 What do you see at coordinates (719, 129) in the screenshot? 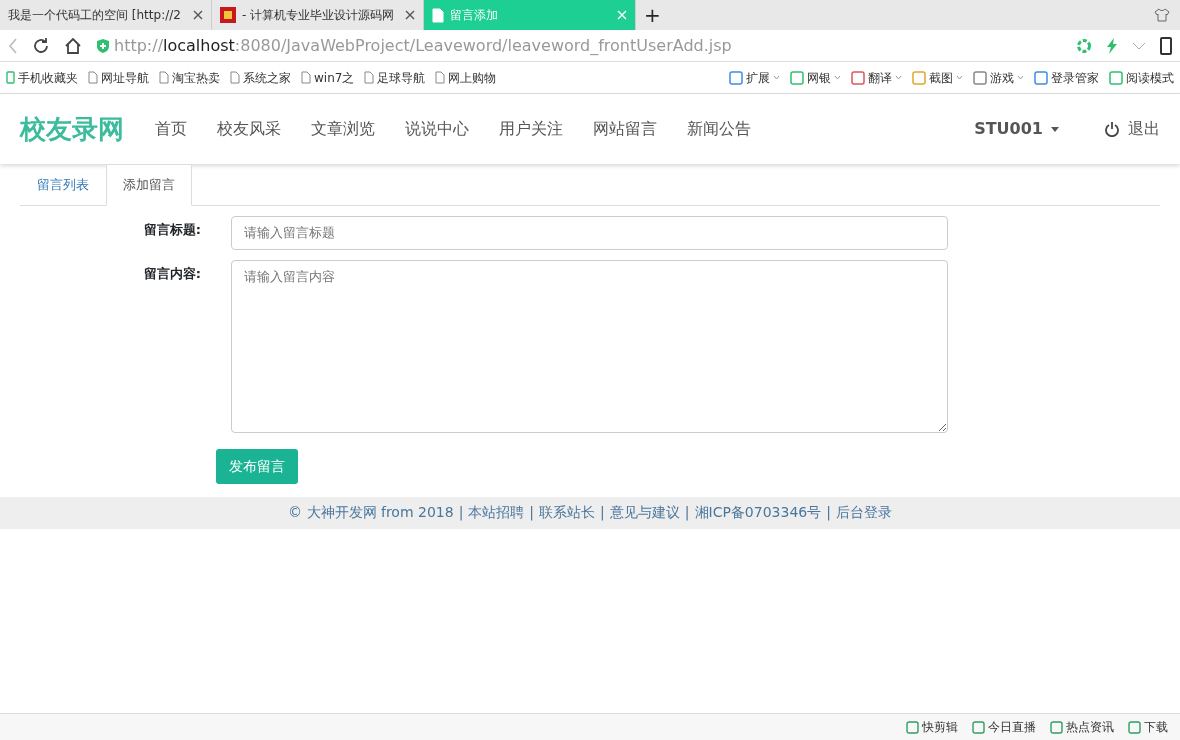
I see `nav-link: 新闻公告` at bounding box center [719, 129].